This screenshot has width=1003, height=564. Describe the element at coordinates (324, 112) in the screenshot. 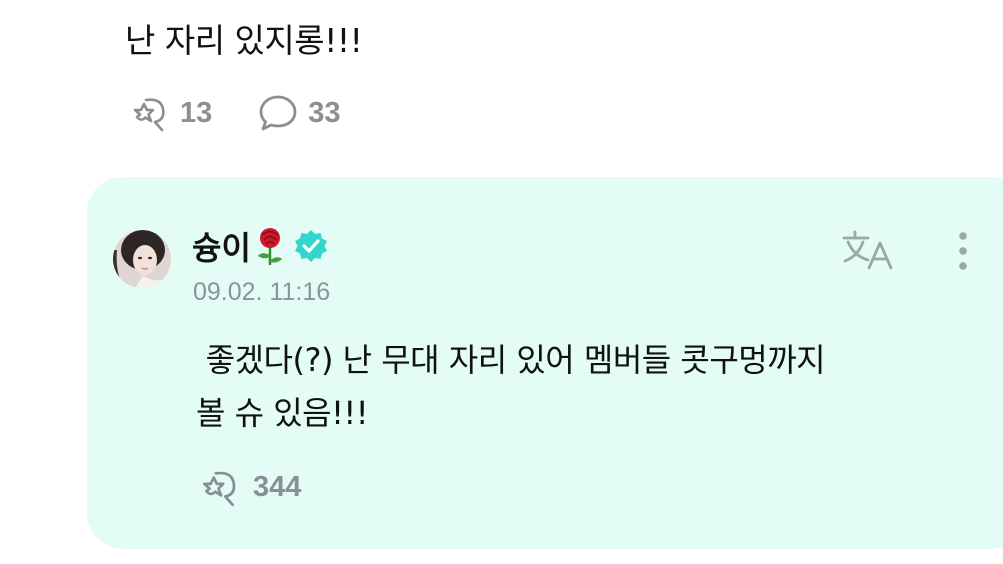

I see `comment-count: 33` at that location.